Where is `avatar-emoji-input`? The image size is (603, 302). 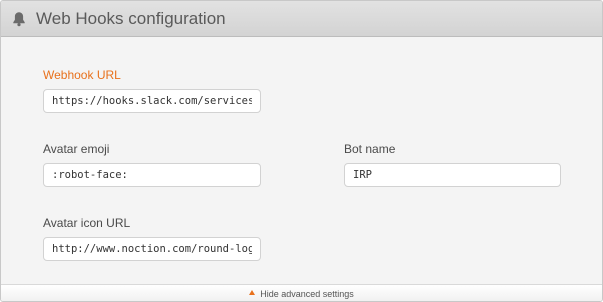 avatar-emoji-input is located at coordinates (152, 175).